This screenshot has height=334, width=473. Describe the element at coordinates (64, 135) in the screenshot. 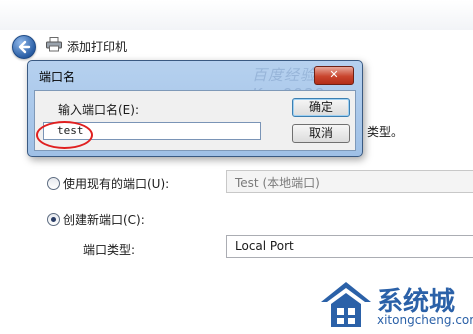

I see `annotation-circle` at that location.